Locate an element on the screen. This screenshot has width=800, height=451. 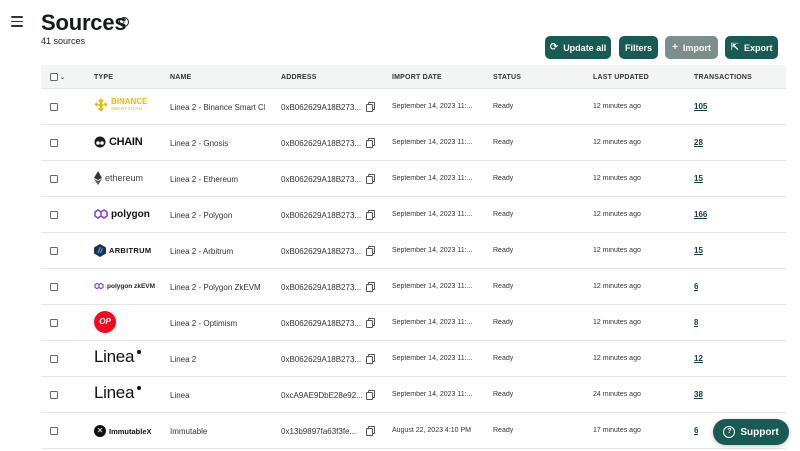
header-address: ADDRESS is located at coordinates (299, 77).